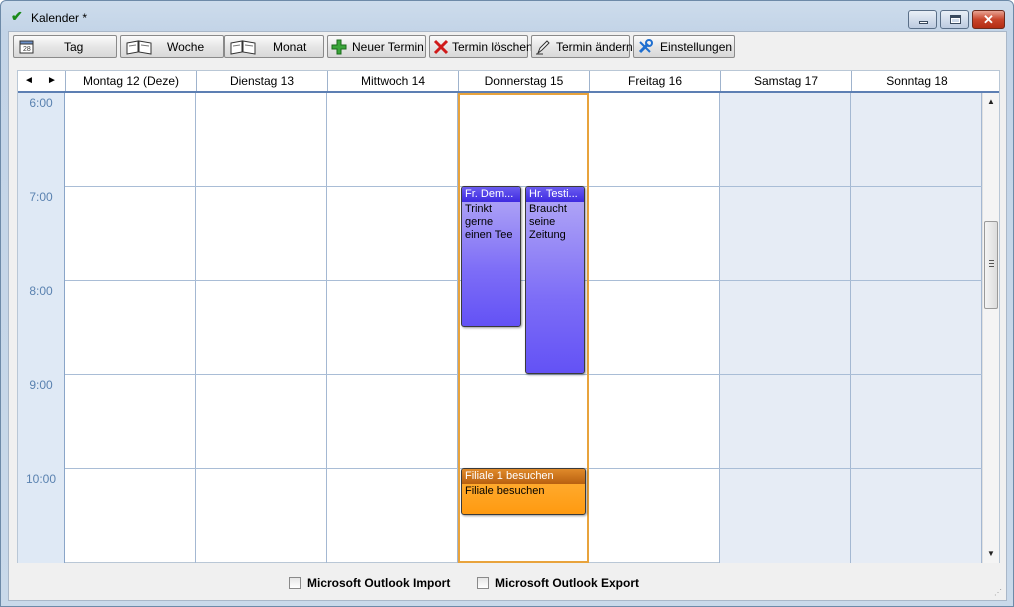 Image resolution: width=1014 pixels, height=607 pixels. Describe the element at coordinates (261, 328) in the screenshot. I see `day-column-tuesday` at that location.